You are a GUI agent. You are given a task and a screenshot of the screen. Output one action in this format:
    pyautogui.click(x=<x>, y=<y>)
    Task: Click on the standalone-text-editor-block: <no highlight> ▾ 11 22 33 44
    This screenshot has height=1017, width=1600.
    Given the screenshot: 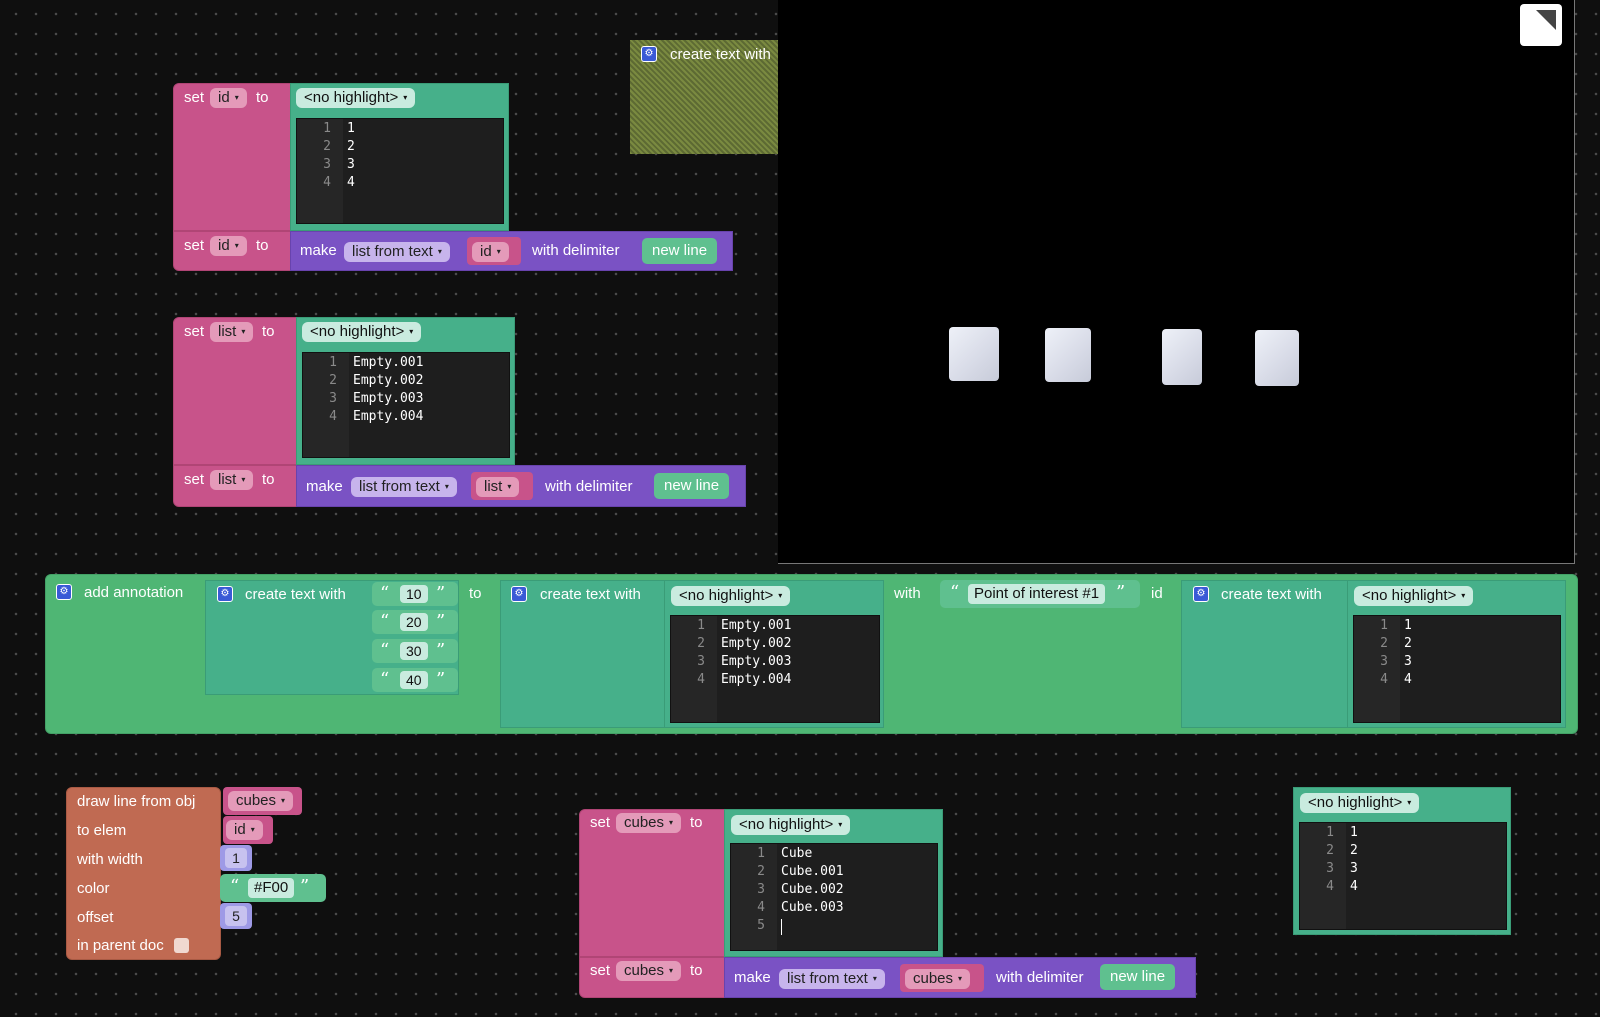 What is the action you would take?
    pyautogui.click(x=1402, y=861)
    